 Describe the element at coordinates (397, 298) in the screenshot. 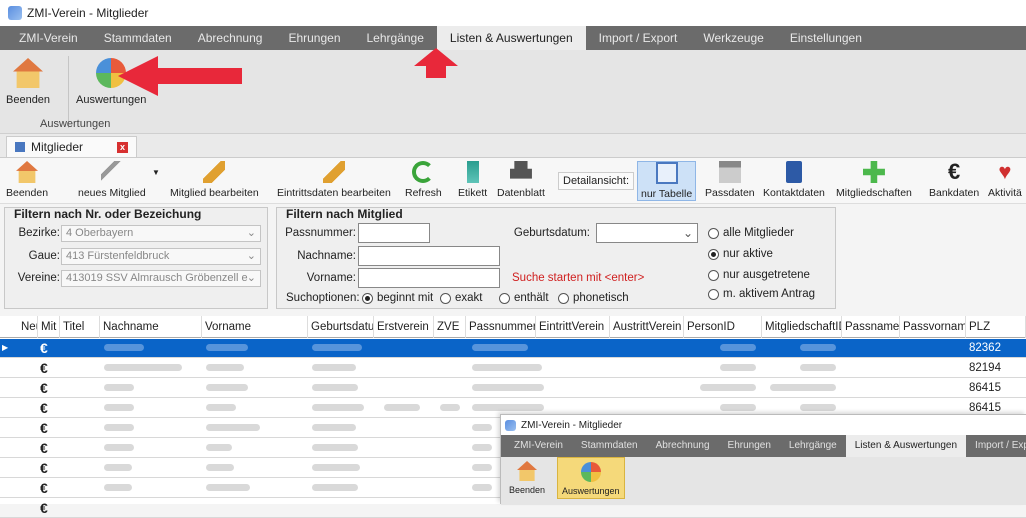

I see `radio-beginnt-mit: beginnt mit` at that location.